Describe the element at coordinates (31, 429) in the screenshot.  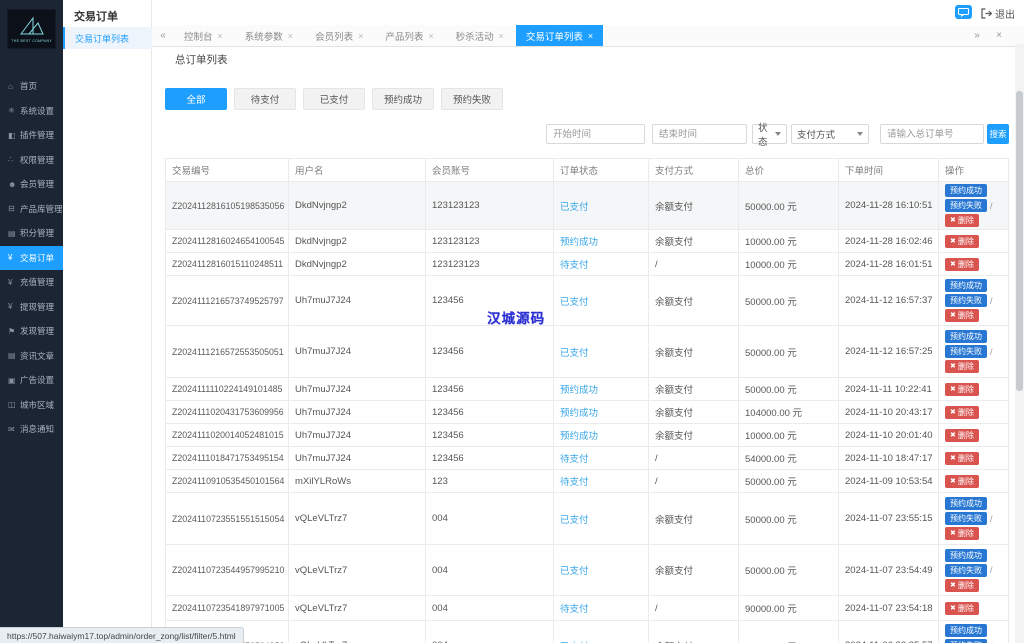
I see `sidebar-item-14: ✉ 消息通知` at that location.